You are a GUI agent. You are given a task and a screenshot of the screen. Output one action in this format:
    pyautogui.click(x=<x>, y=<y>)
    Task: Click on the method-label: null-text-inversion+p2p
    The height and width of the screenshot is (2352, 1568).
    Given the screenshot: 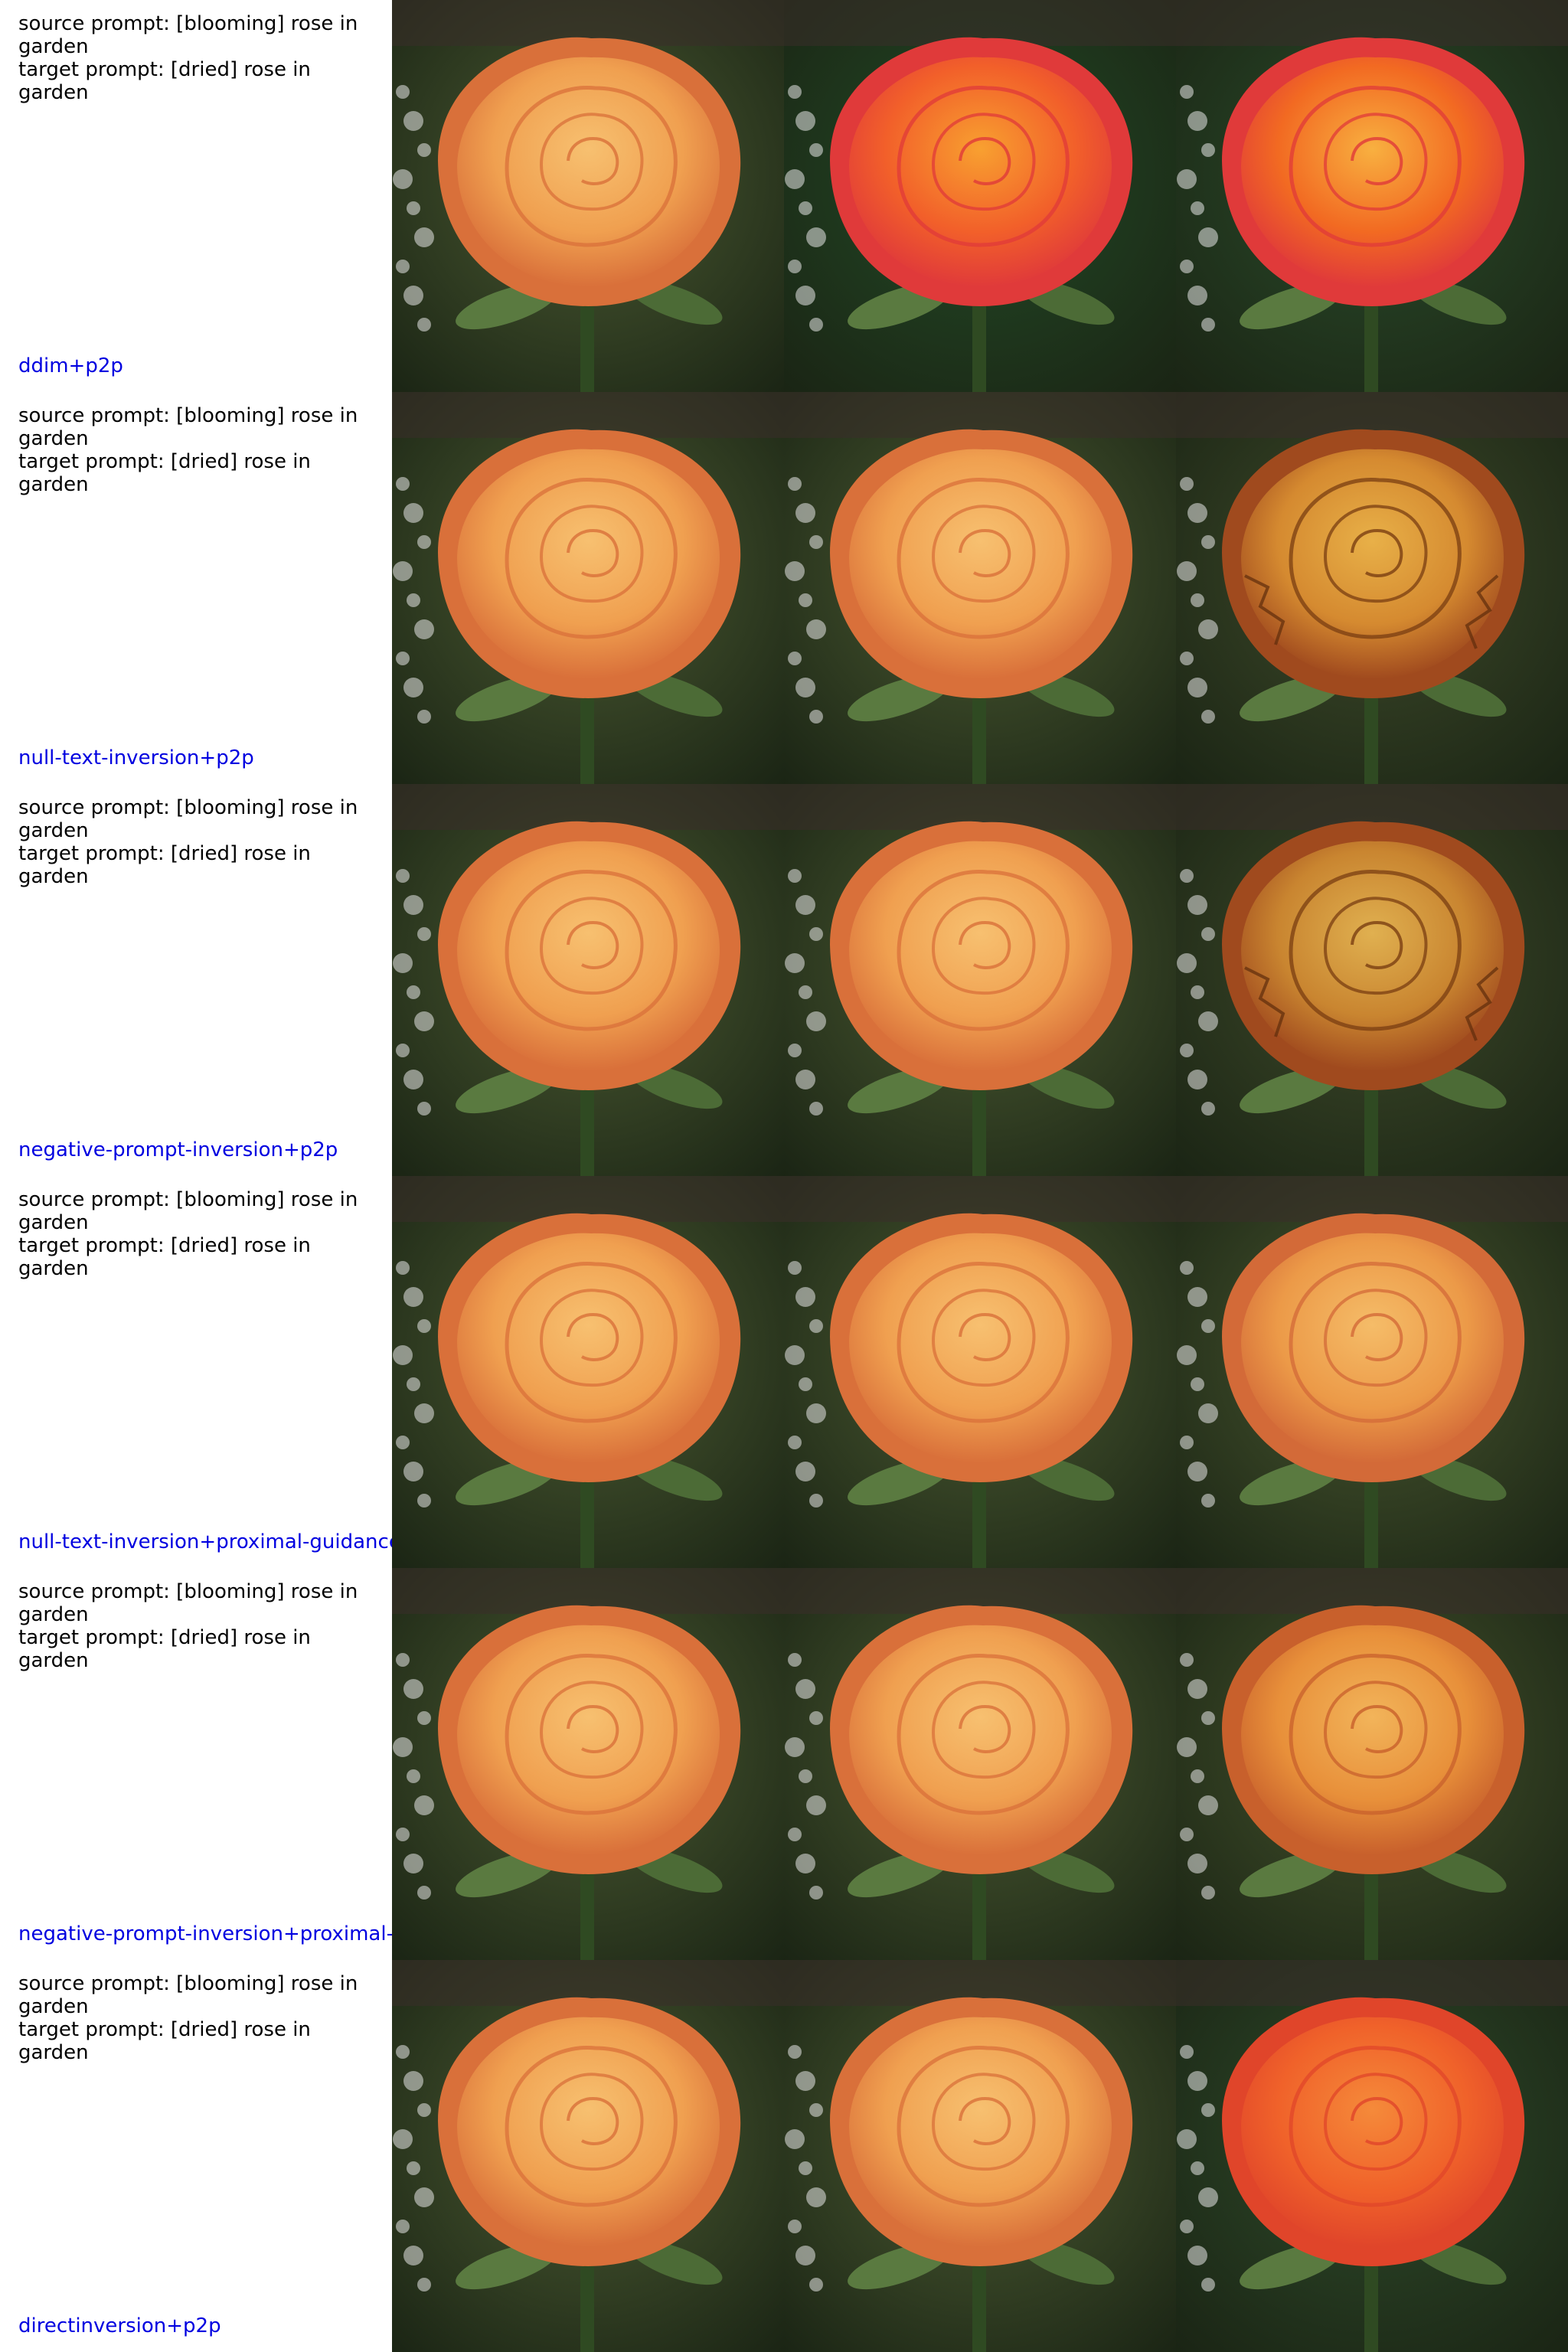 What is the action you would take?
    pyautogui.click(x=136, y=757)
    